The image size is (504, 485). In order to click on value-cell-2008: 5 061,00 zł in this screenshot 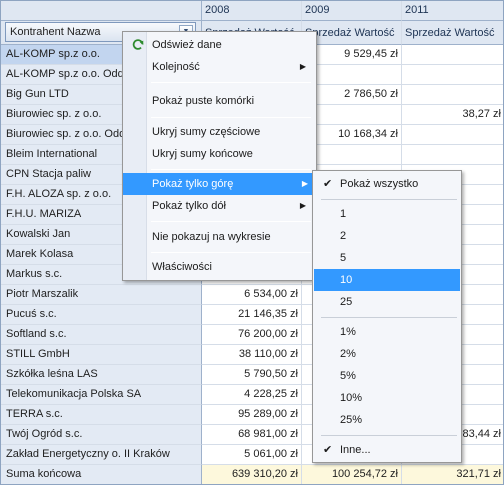, I will do `click(252, 455)`.